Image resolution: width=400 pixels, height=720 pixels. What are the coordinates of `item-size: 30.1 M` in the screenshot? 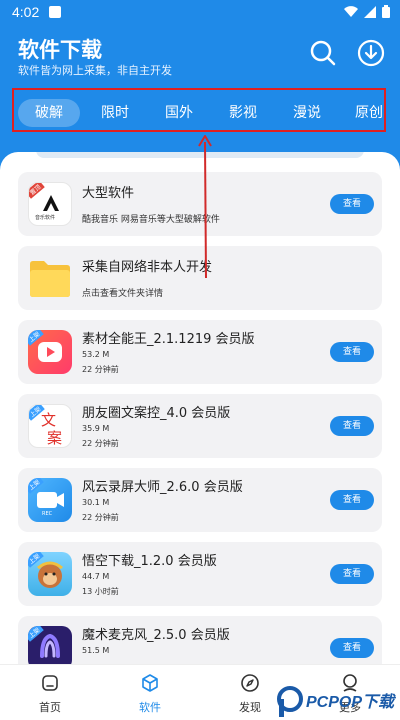 It's located at (96, 502).